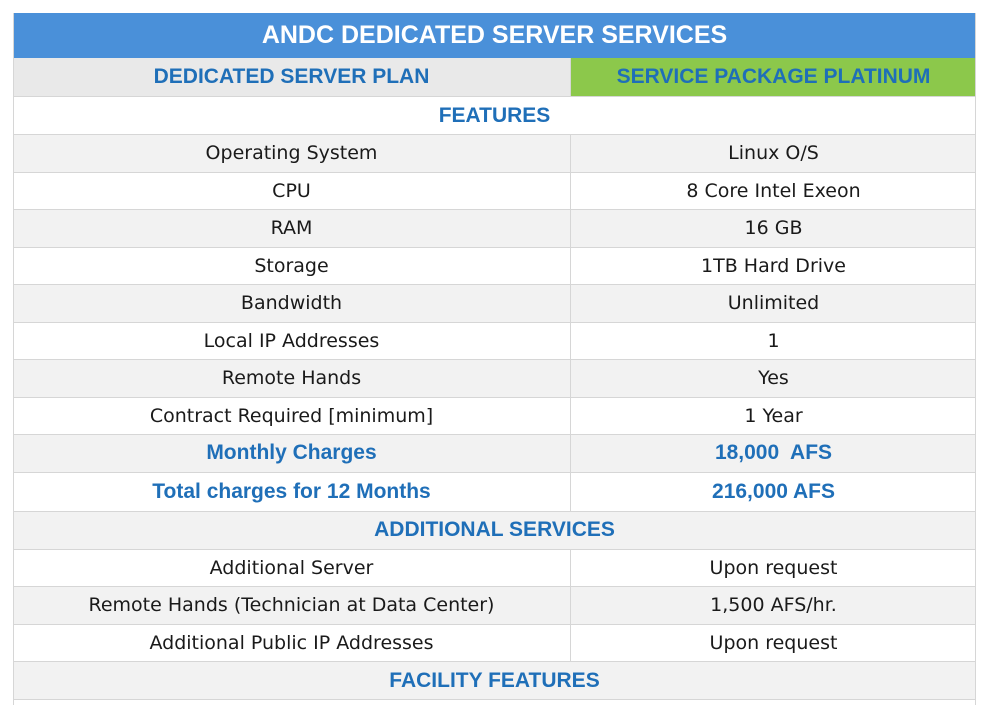  I want to click on title-row: ANDC DEDICATED SERVER SERVICES, so click(494, 35).